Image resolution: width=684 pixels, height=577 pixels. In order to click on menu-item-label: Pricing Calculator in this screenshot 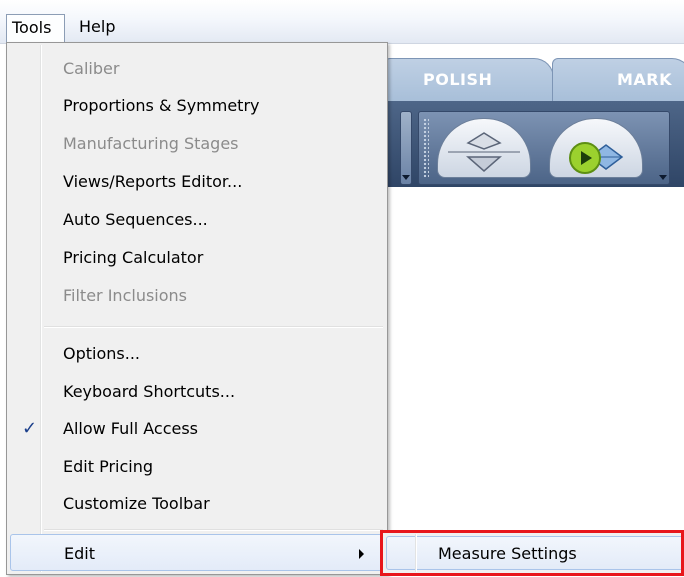, I will do `click(133, 257)`.